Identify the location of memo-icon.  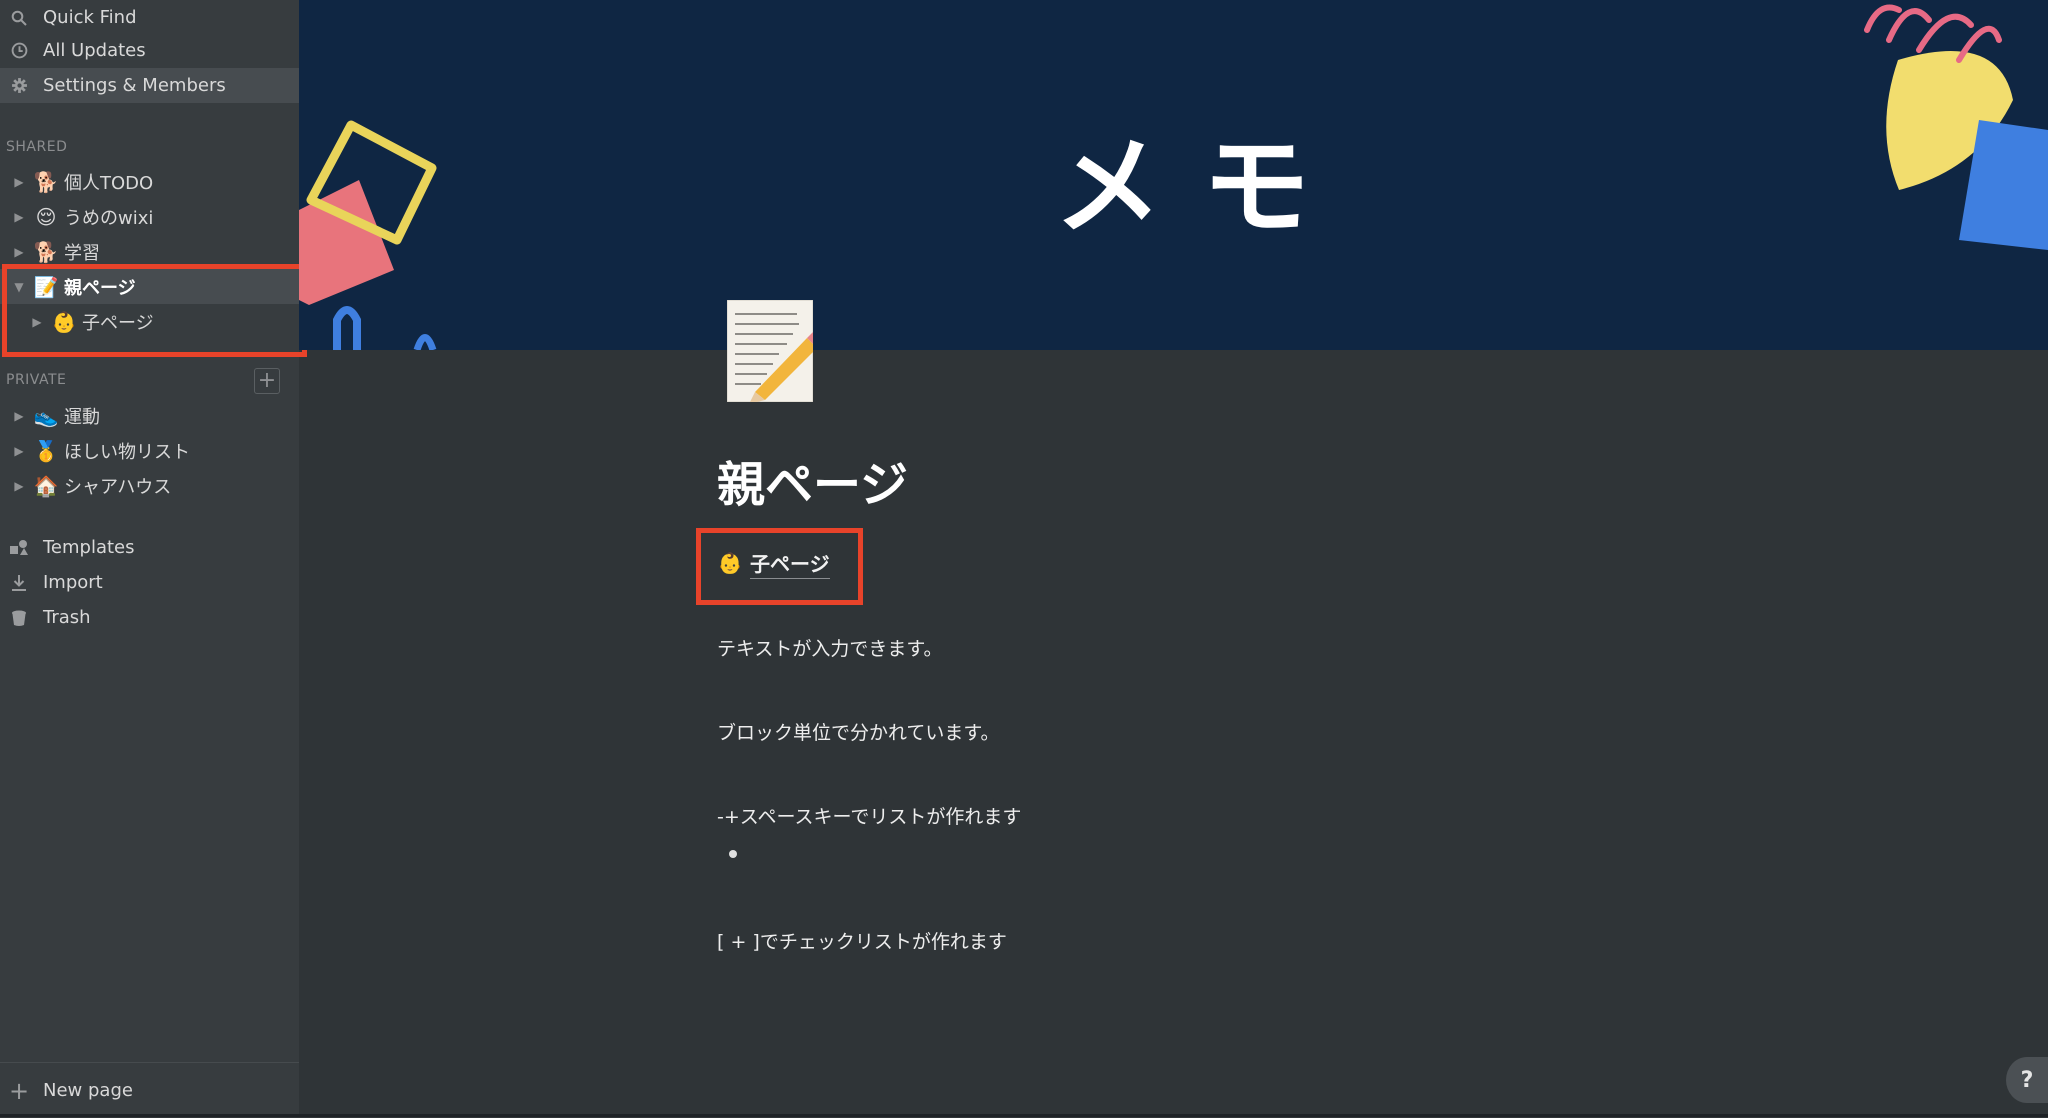
(774, 351).